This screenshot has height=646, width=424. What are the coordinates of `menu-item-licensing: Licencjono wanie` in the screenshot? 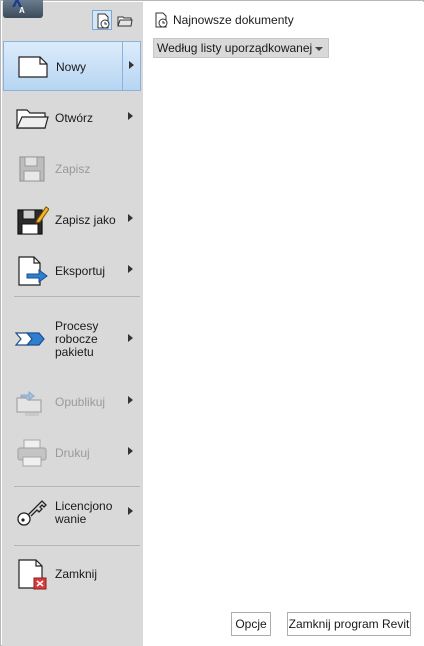 It's located at (72, 513).